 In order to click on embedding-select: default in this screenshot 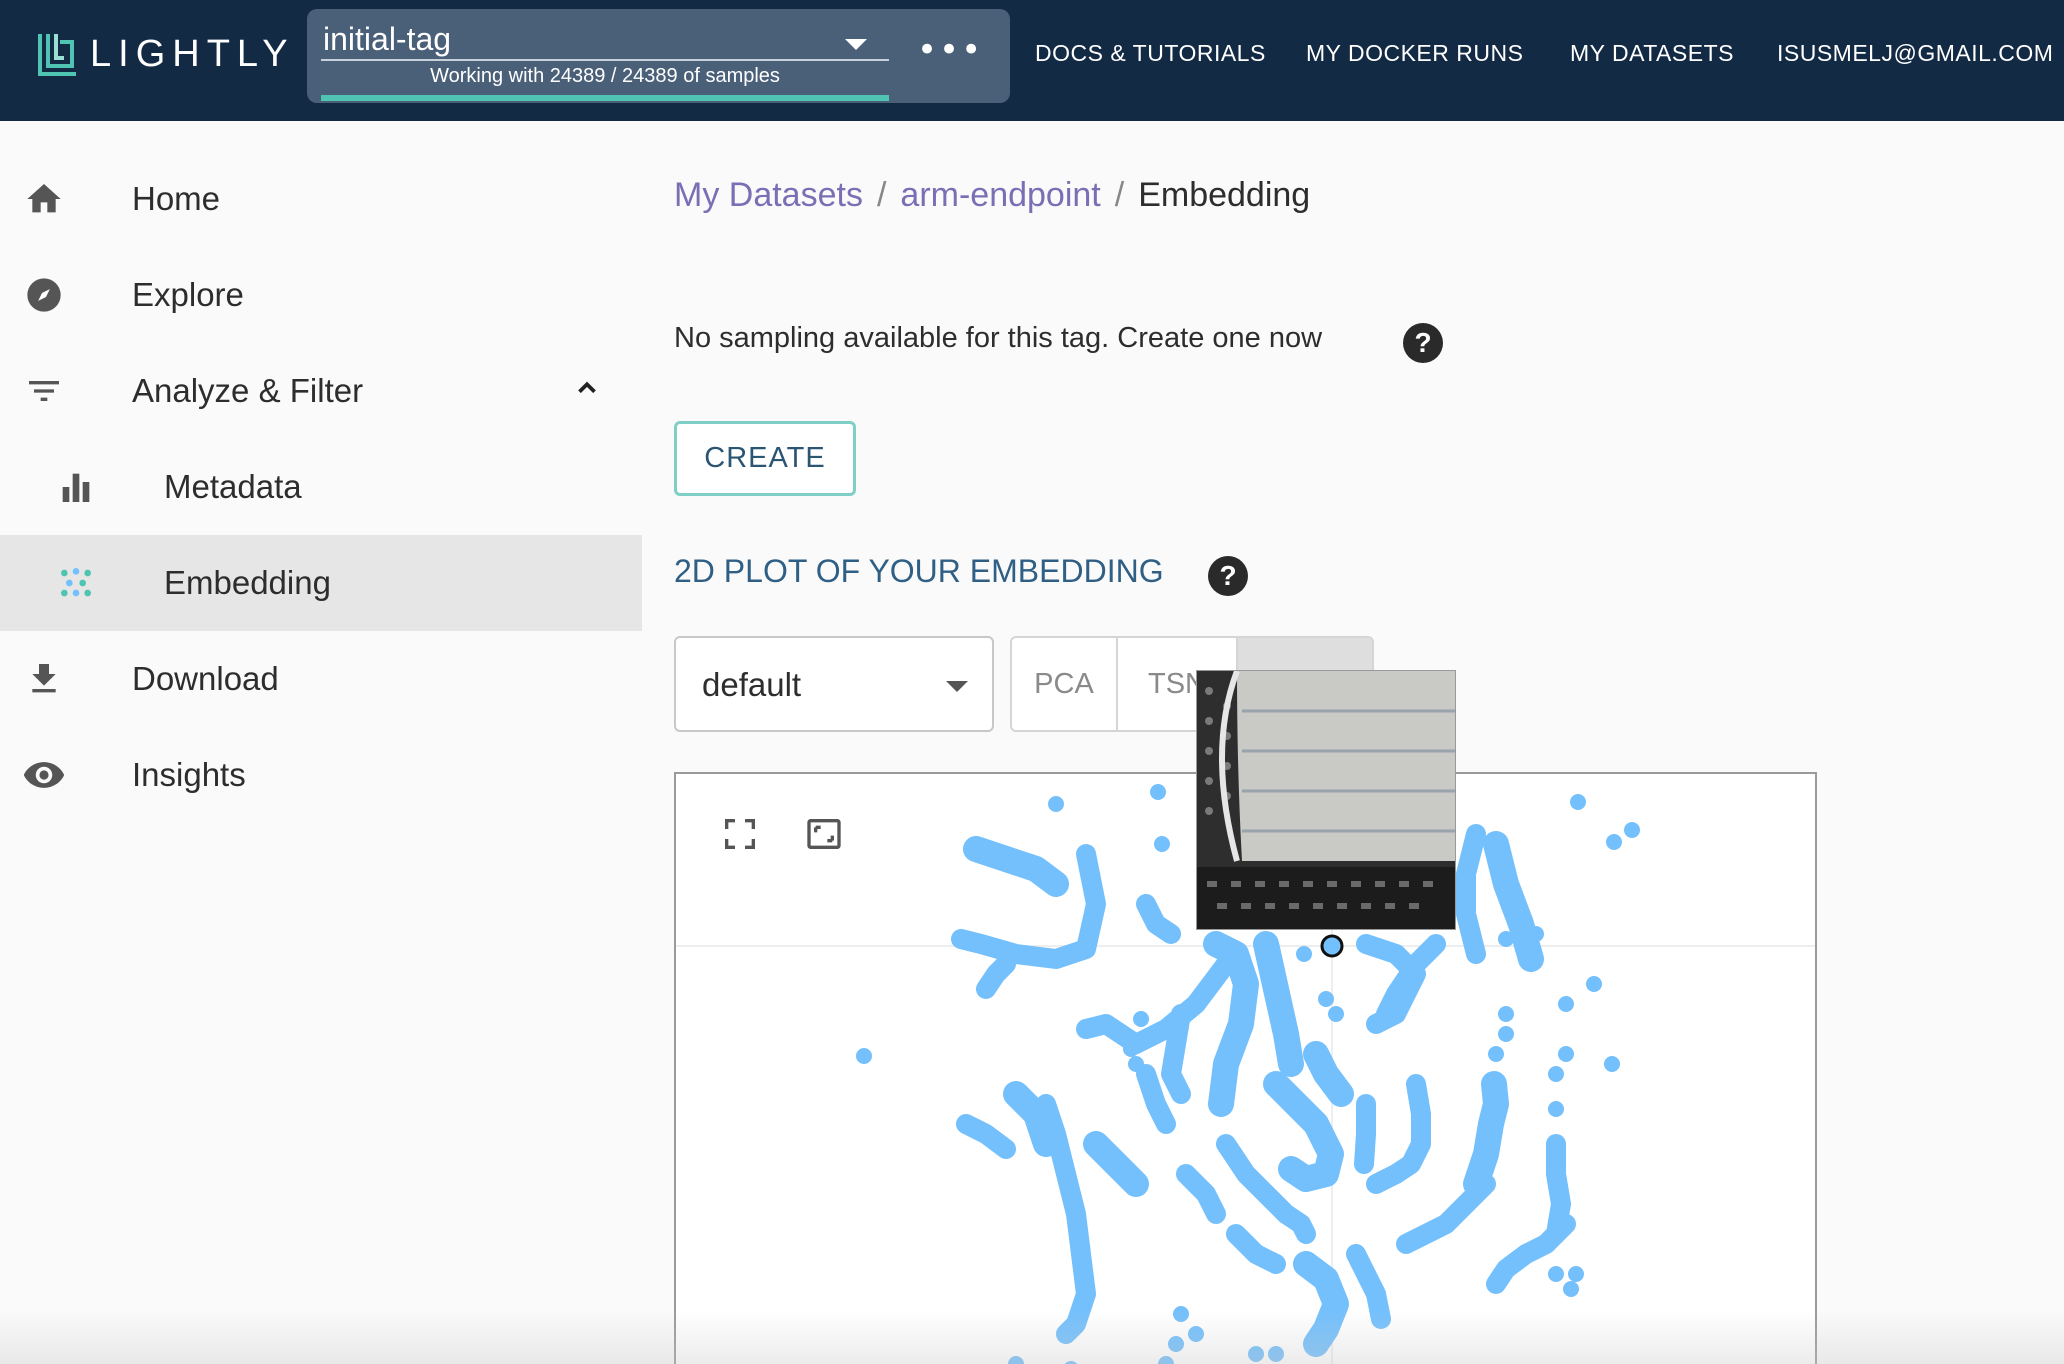, I will do `click(834, 684)`.